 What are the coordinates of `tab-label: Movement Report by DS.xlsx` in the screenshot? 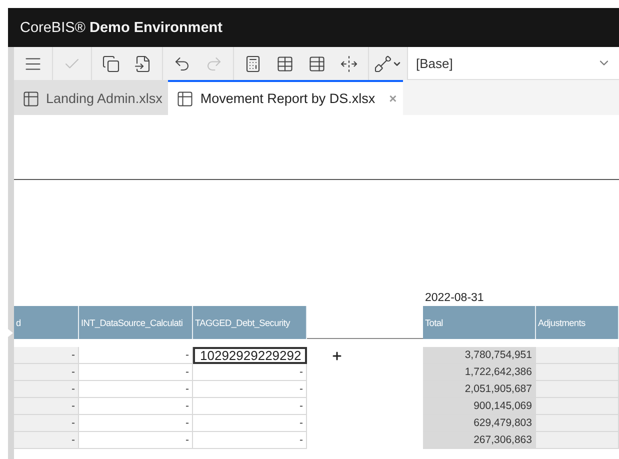 It's located at (288, 98).